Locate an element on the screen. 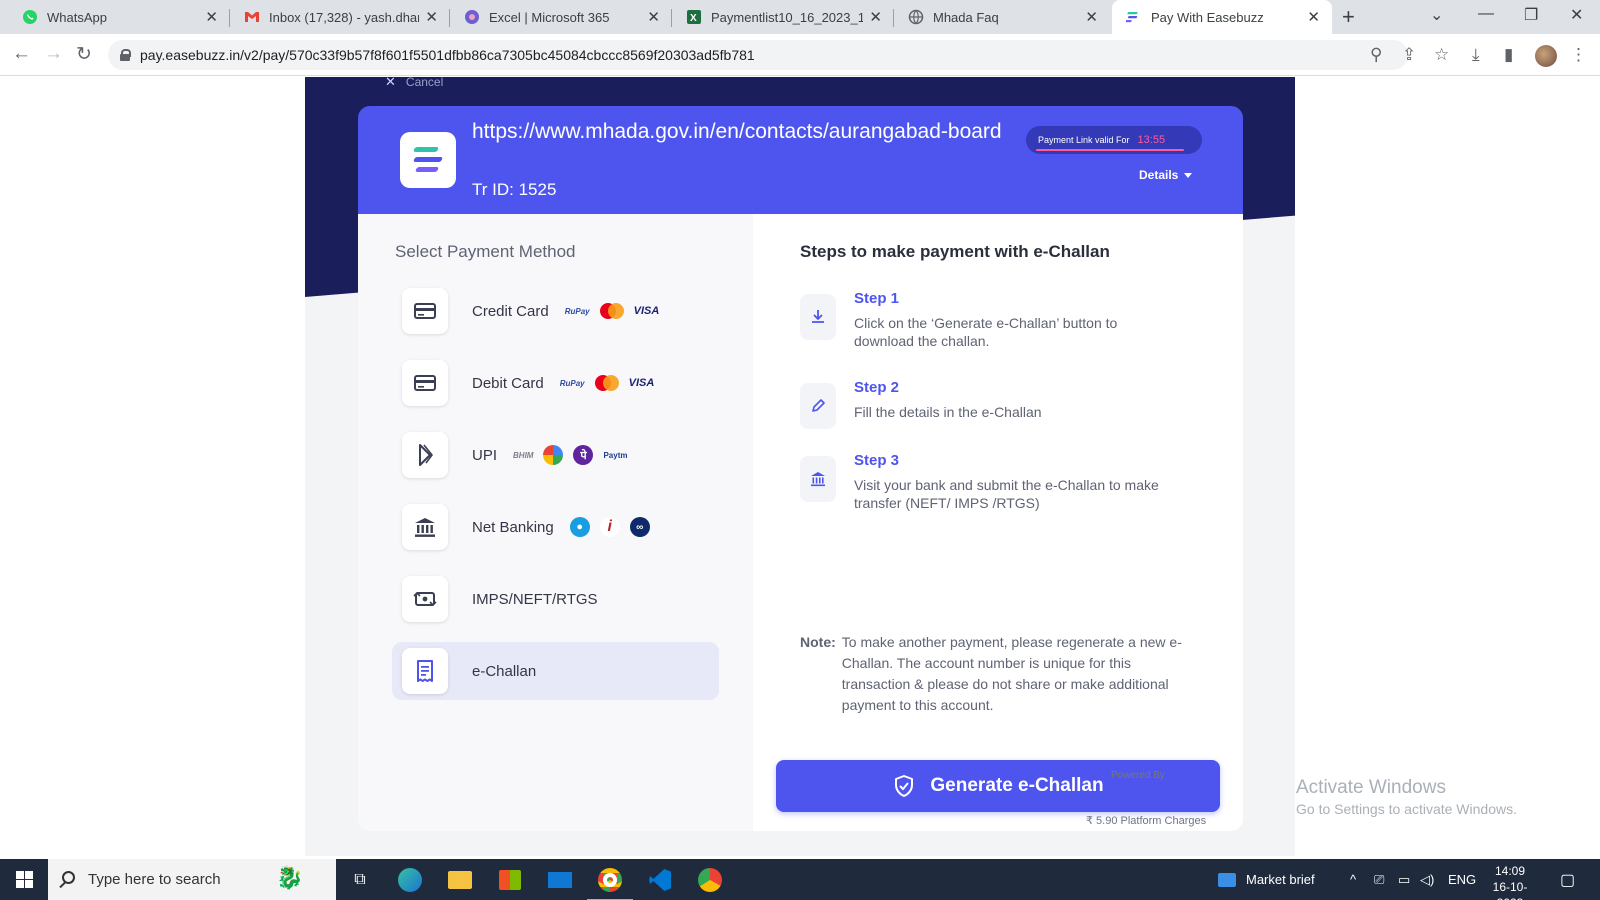 This screenshot has height=900, width=1600. task-view-icon: ⧉ is located at coordinates (360, 880).